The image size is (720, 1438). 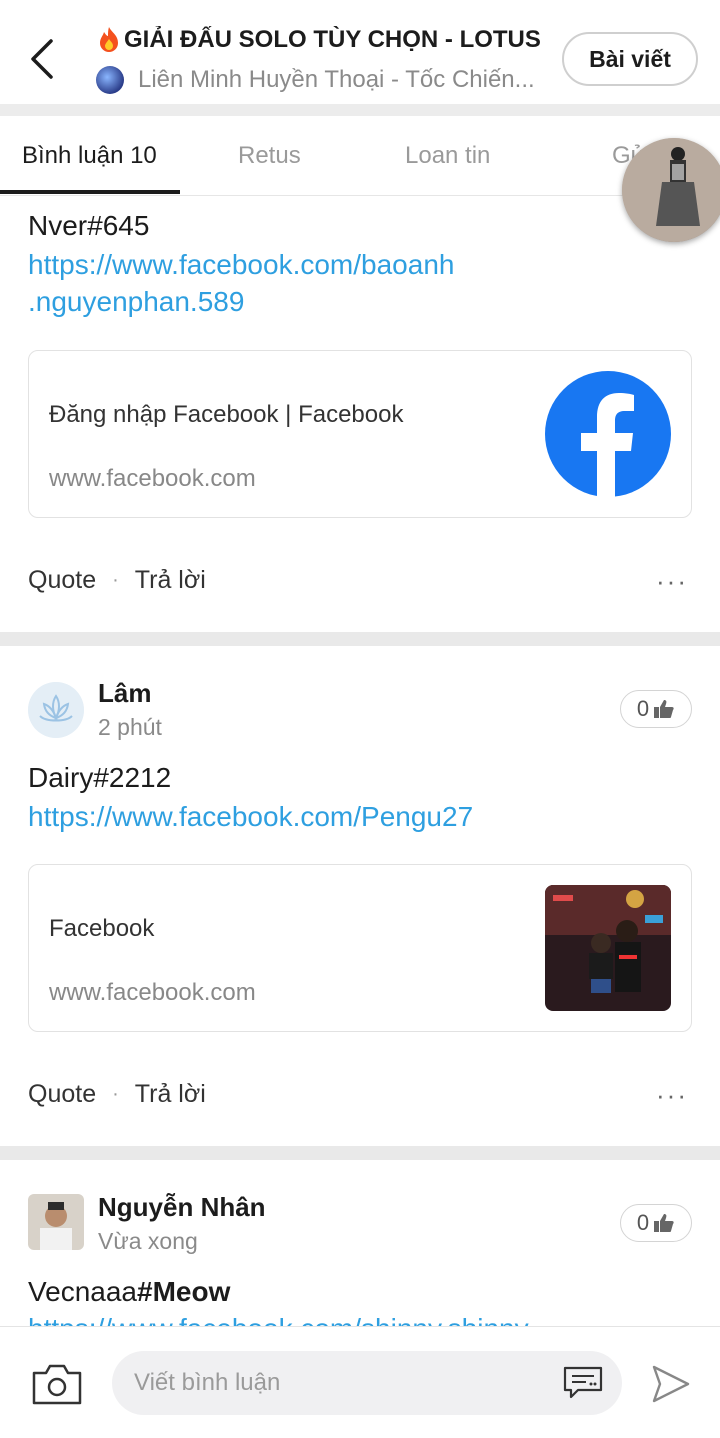 I want to click on send-icon, so click(x=671, y=1384).